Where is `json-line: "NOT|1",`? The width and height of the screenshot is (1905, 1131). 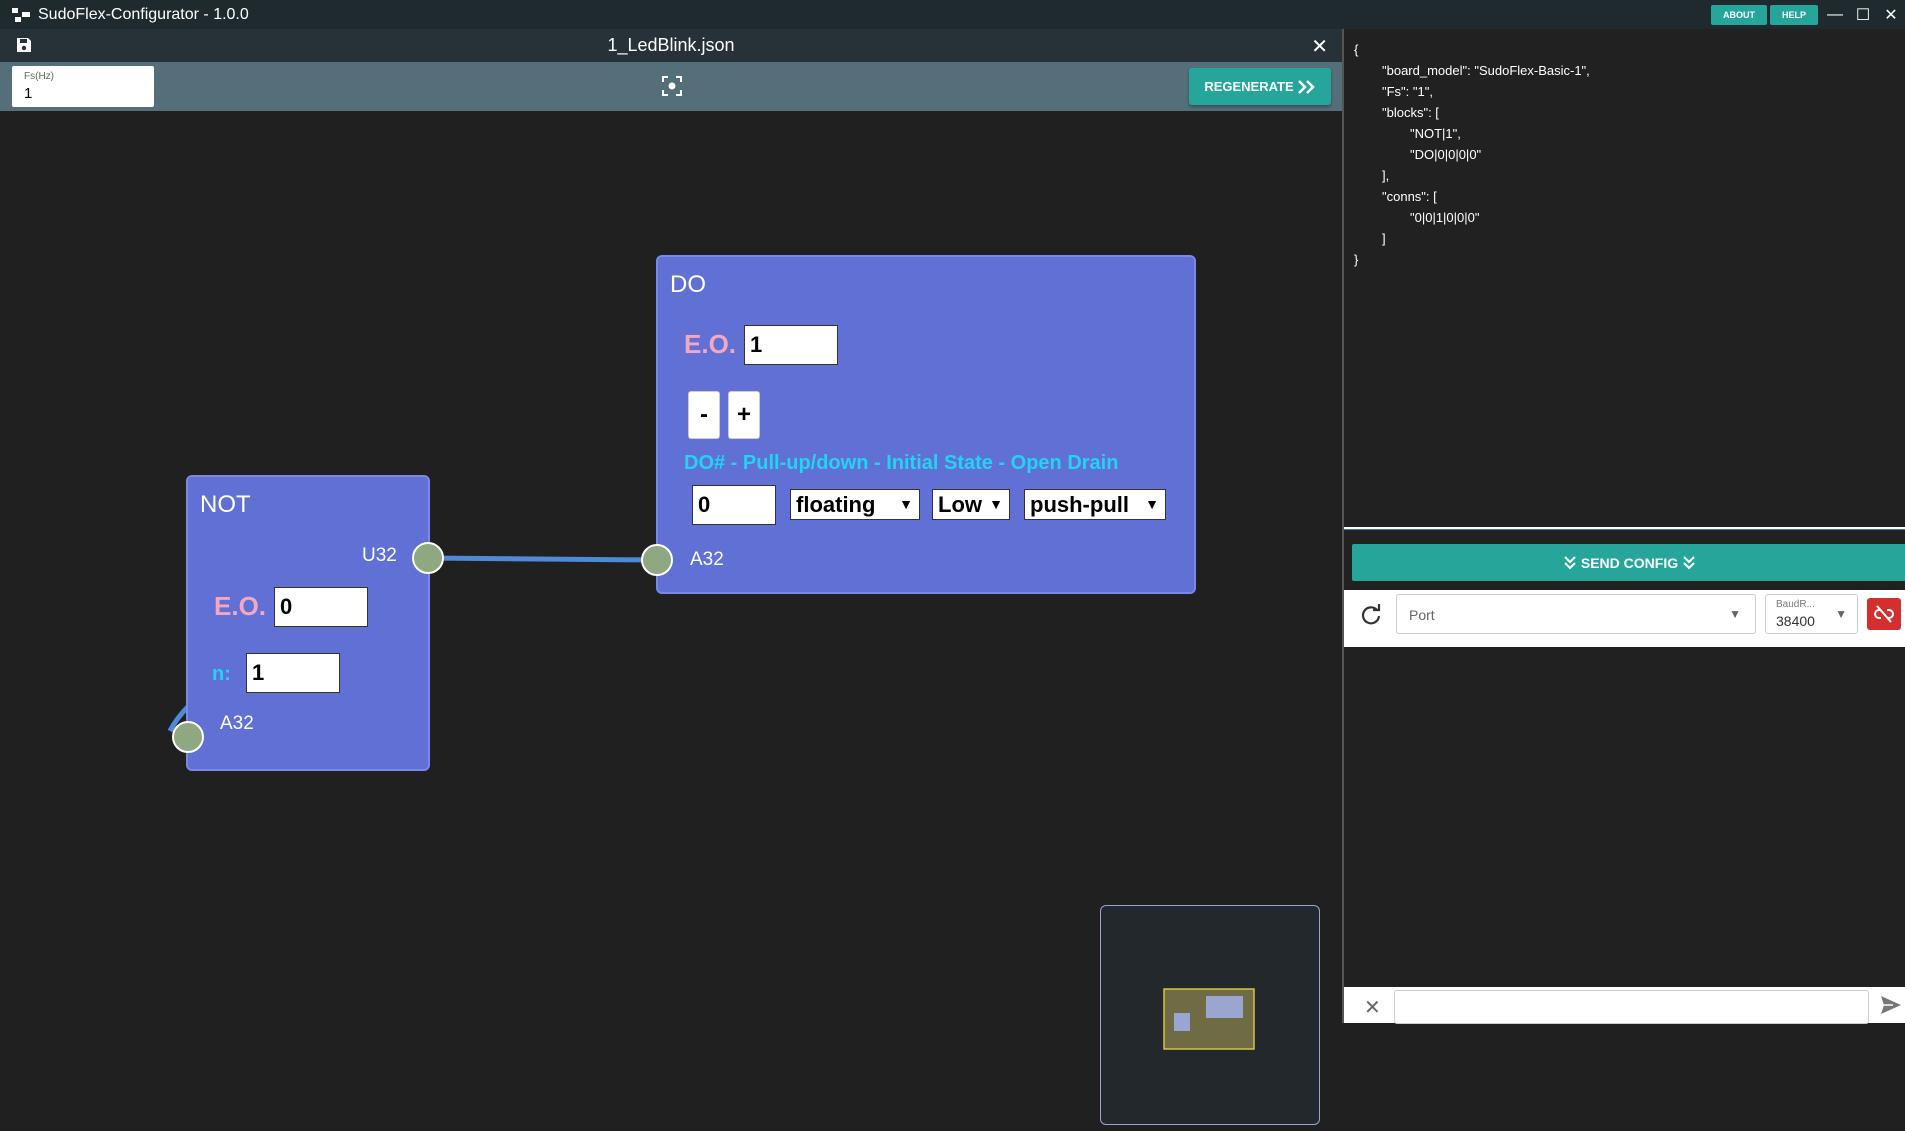
json-line: "NOT|1", is located at coordinates (1435, 133).